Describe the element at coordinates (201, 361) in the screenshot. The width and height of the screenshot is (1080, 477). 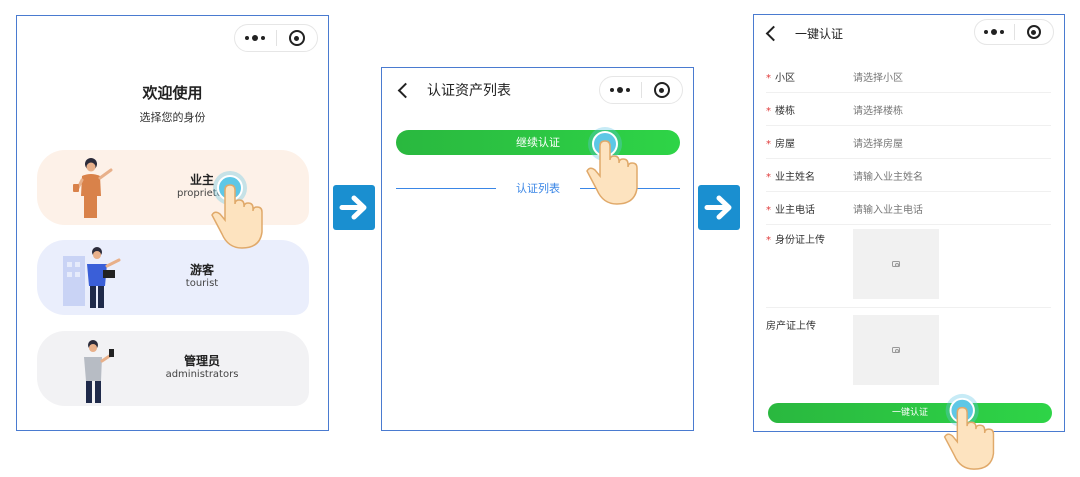
I see `role-name: 管理员` at that location.